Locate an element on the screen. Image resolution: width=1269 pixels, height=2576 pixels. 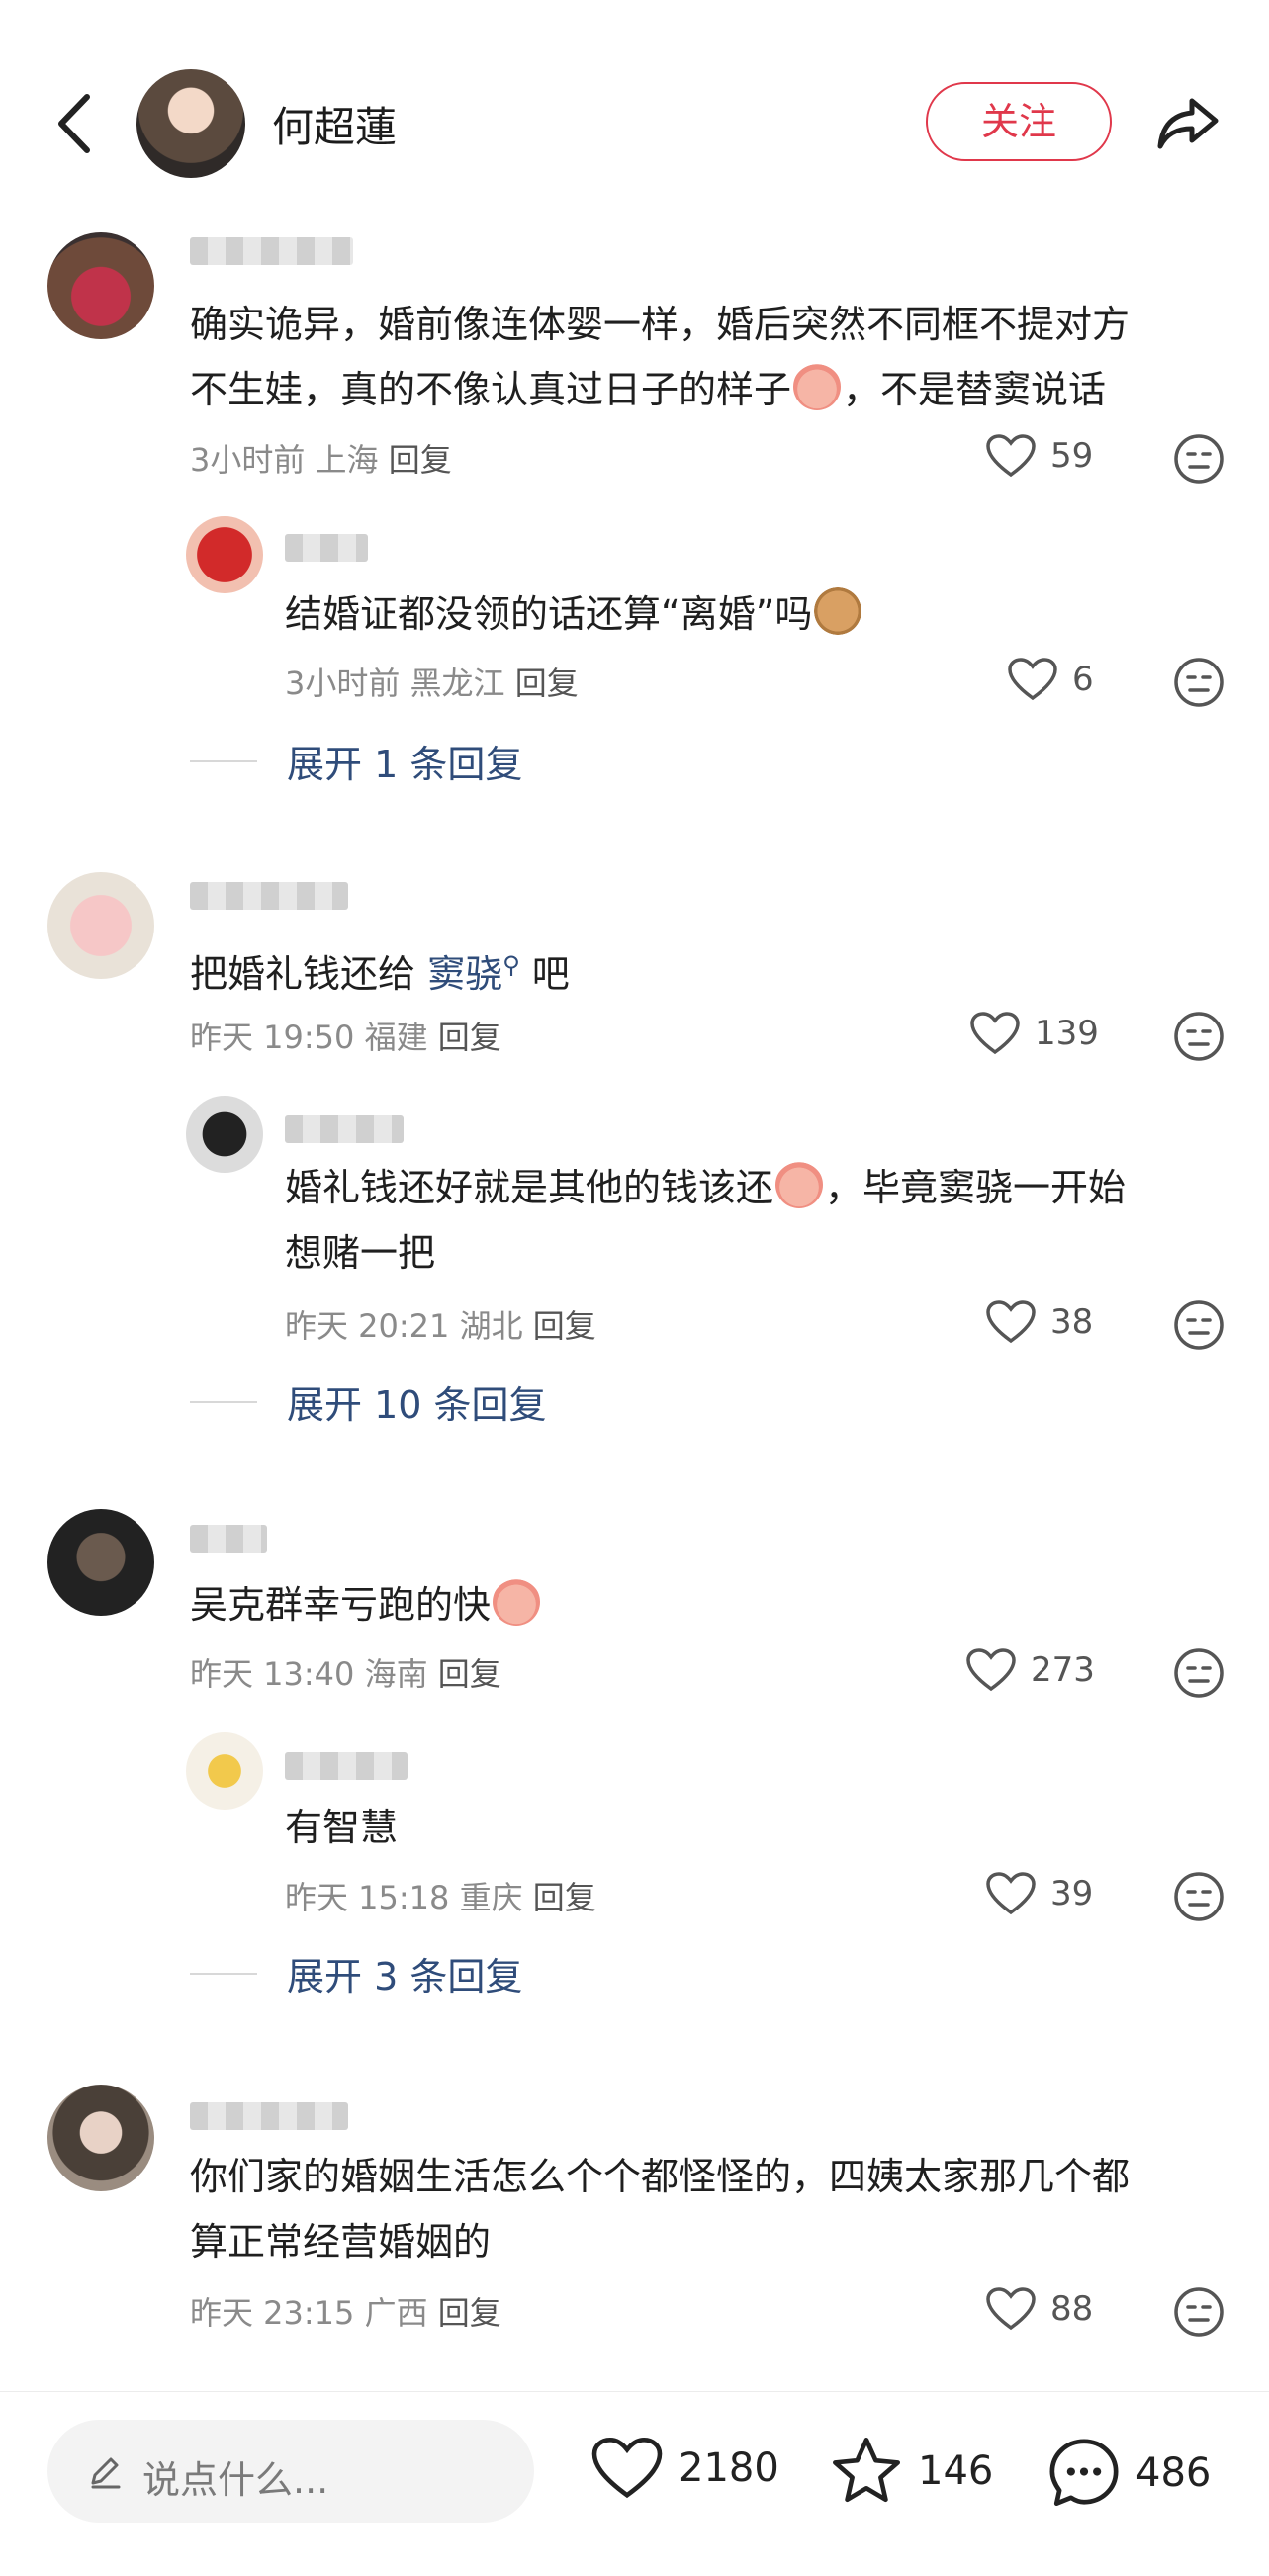
comment-stat-button: 486 is located at coordinates (1128, 2473).